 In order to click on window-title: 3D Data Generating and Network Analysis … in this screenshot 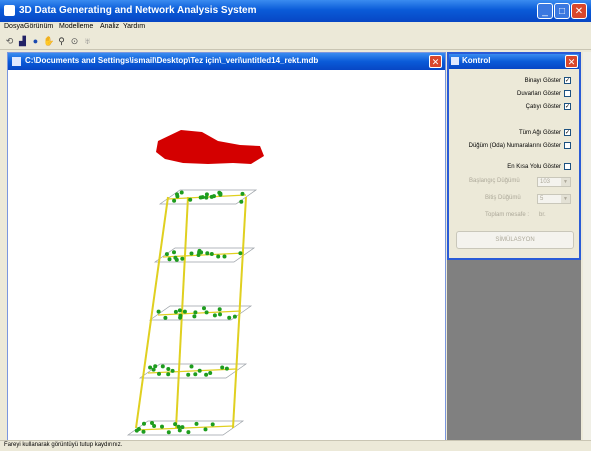, I will do `click(138, 10)`.